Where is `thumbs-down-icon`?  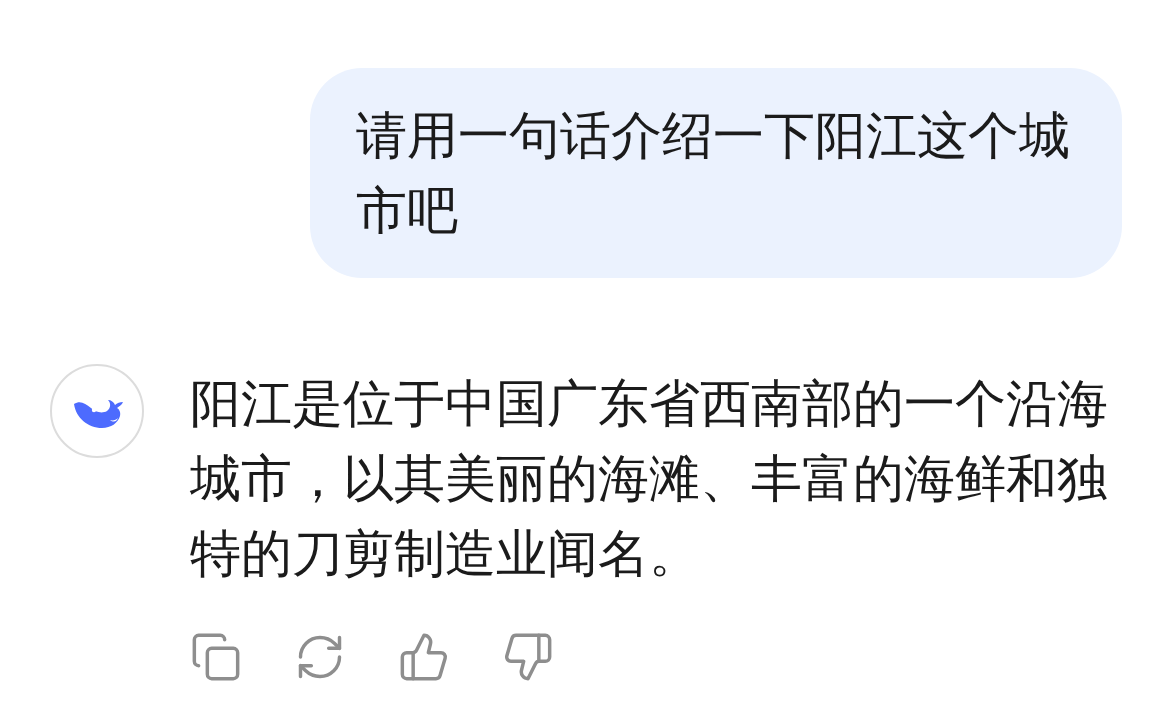
thumbs-down-icon is located at coordinates (528, 657).